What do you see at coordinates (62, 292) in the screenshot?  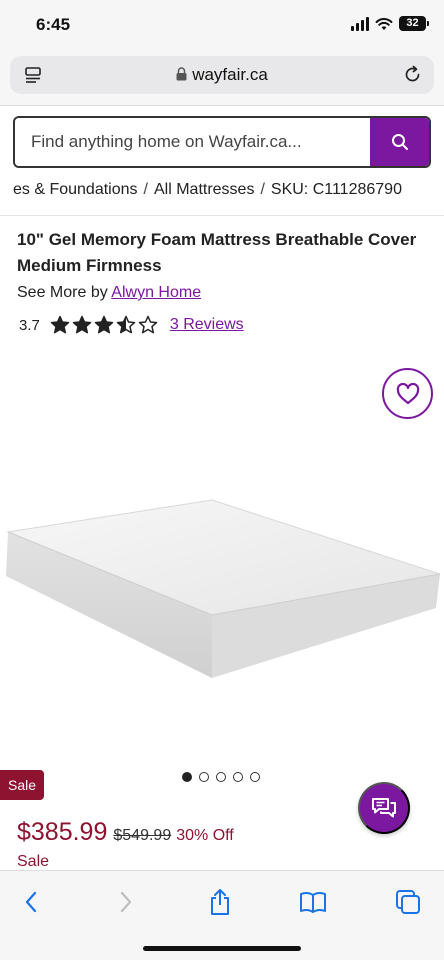 I see `see-more-prefix: See More by` at bounding box center [62, 292].